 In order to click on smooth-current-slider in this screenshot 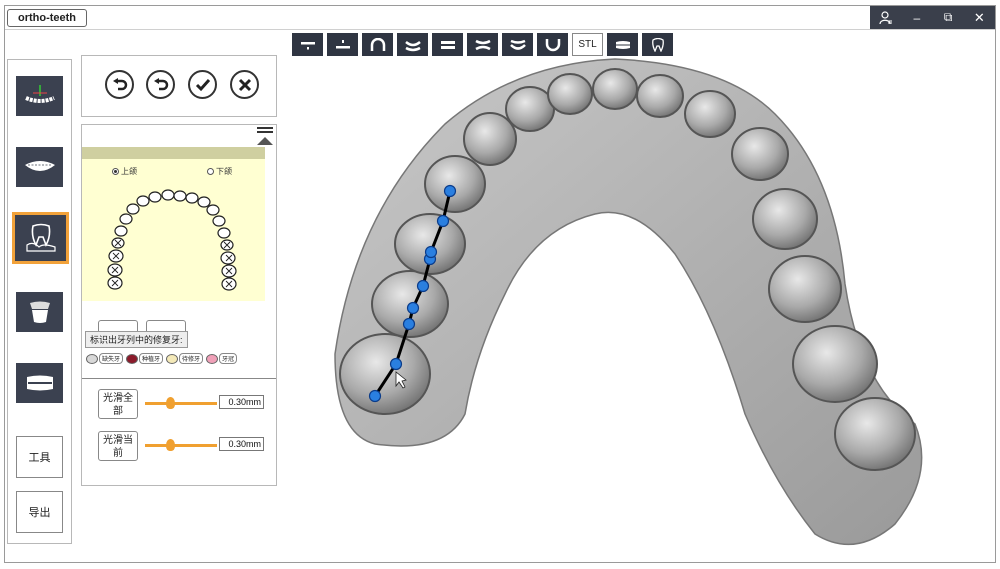, I will do `click(181, 445)`.